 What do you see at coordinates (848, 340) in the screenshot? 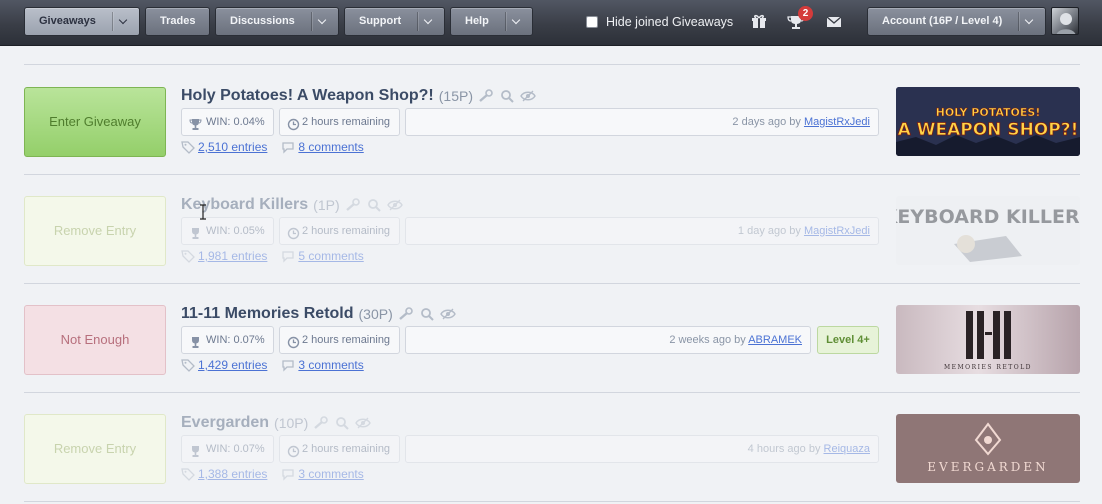
I see `level-requirement-badge: Level 4+` at bounding box center [848, 340].